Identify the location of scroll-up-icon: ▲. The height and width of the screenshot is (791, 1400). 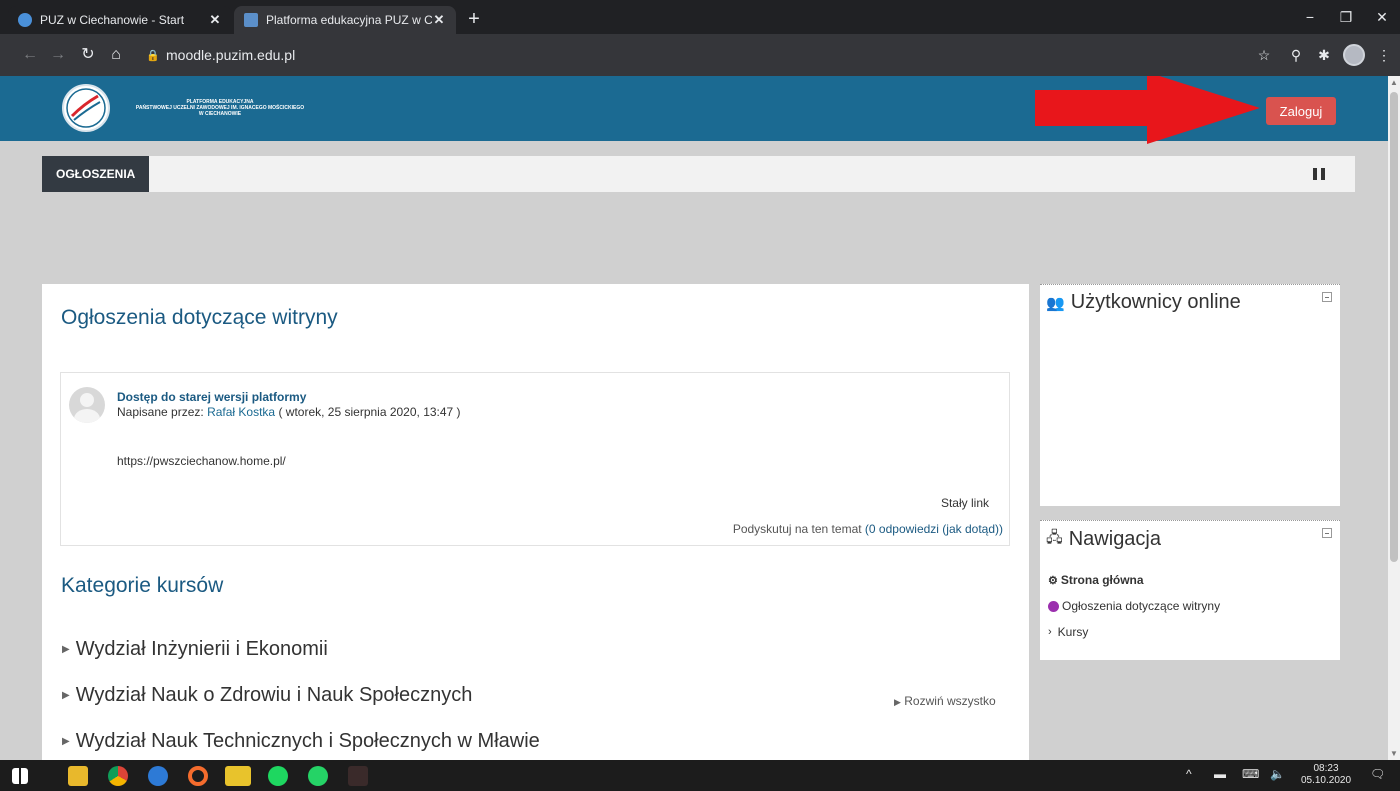
(1394, 82).